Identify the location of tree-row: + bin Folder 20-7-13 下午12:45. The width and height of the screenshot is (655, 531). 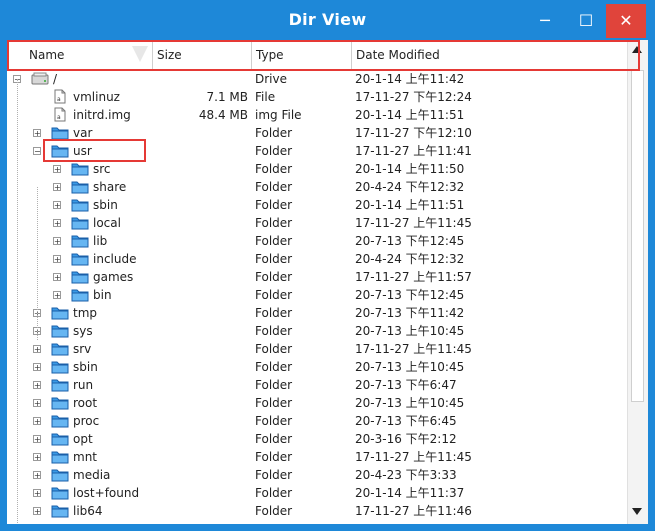
(317, 295).